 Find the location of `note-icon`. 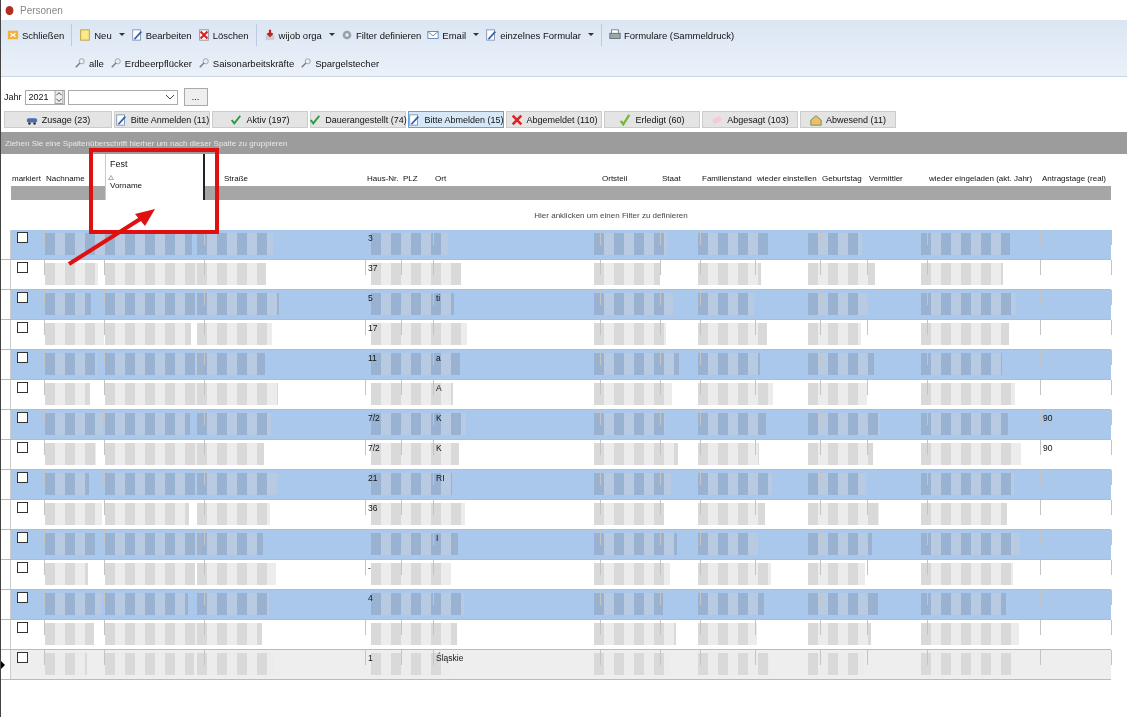

note-icon is located at coordinates (85, 35).